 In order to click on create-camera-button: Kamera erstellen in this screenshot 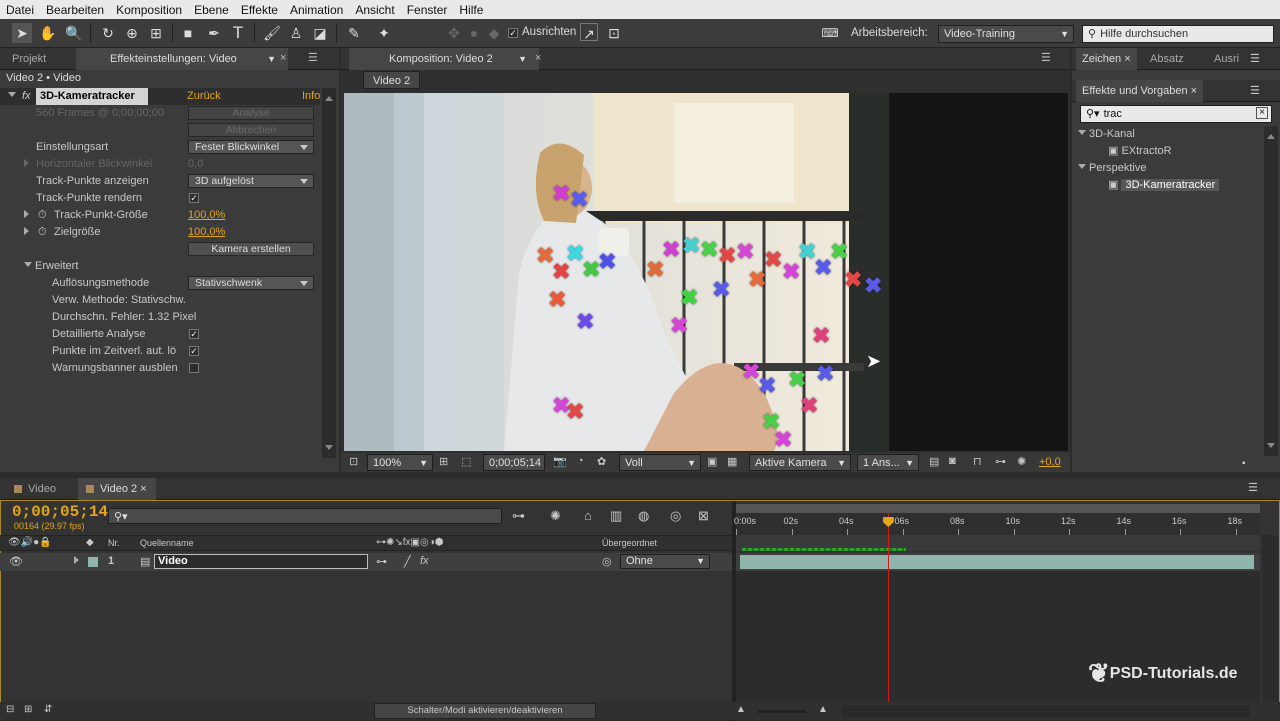, I will do `click(251, 249)`.